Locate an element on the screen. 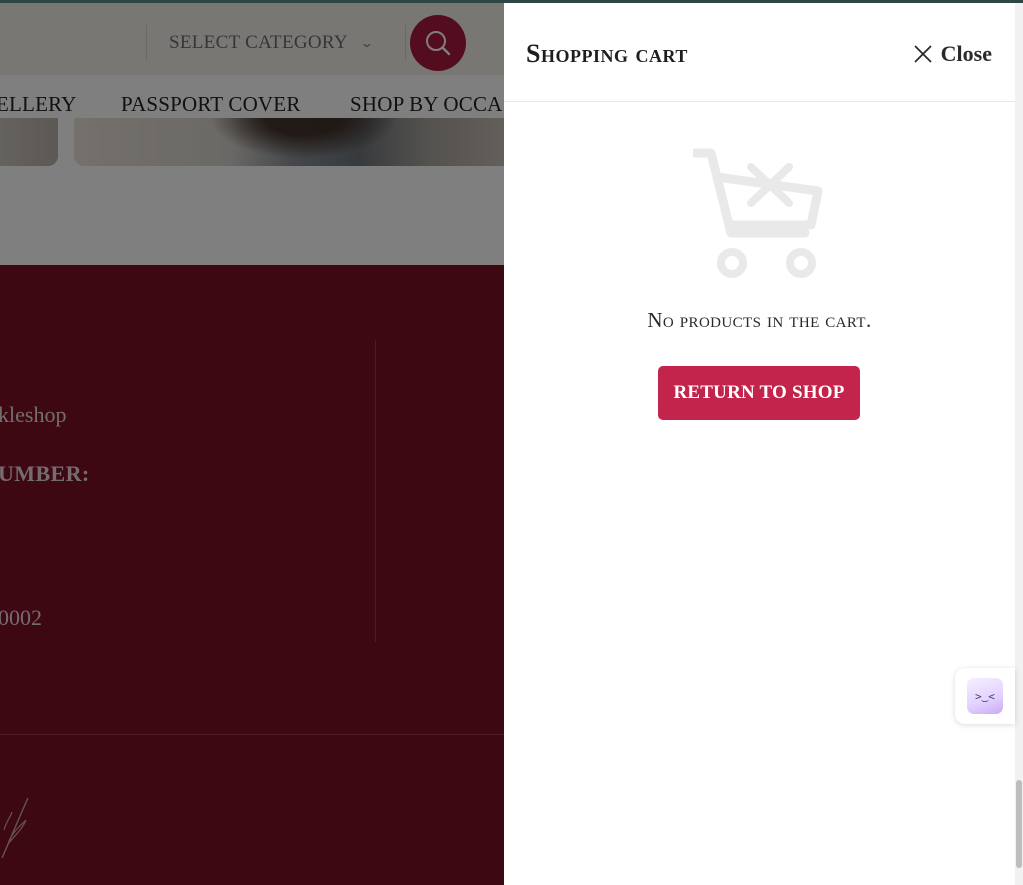 This screenshot has width=1023, height=885. chat-widget-button: >‿< is located at coordinates (985, 696).